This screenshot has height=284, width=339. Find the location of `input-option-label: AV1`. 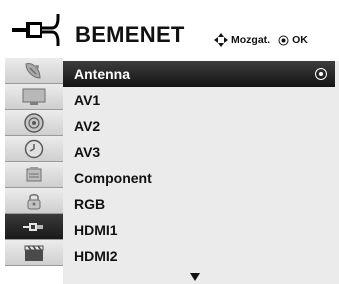

input-option-label: AV1 is located at coordinates (87, 100).